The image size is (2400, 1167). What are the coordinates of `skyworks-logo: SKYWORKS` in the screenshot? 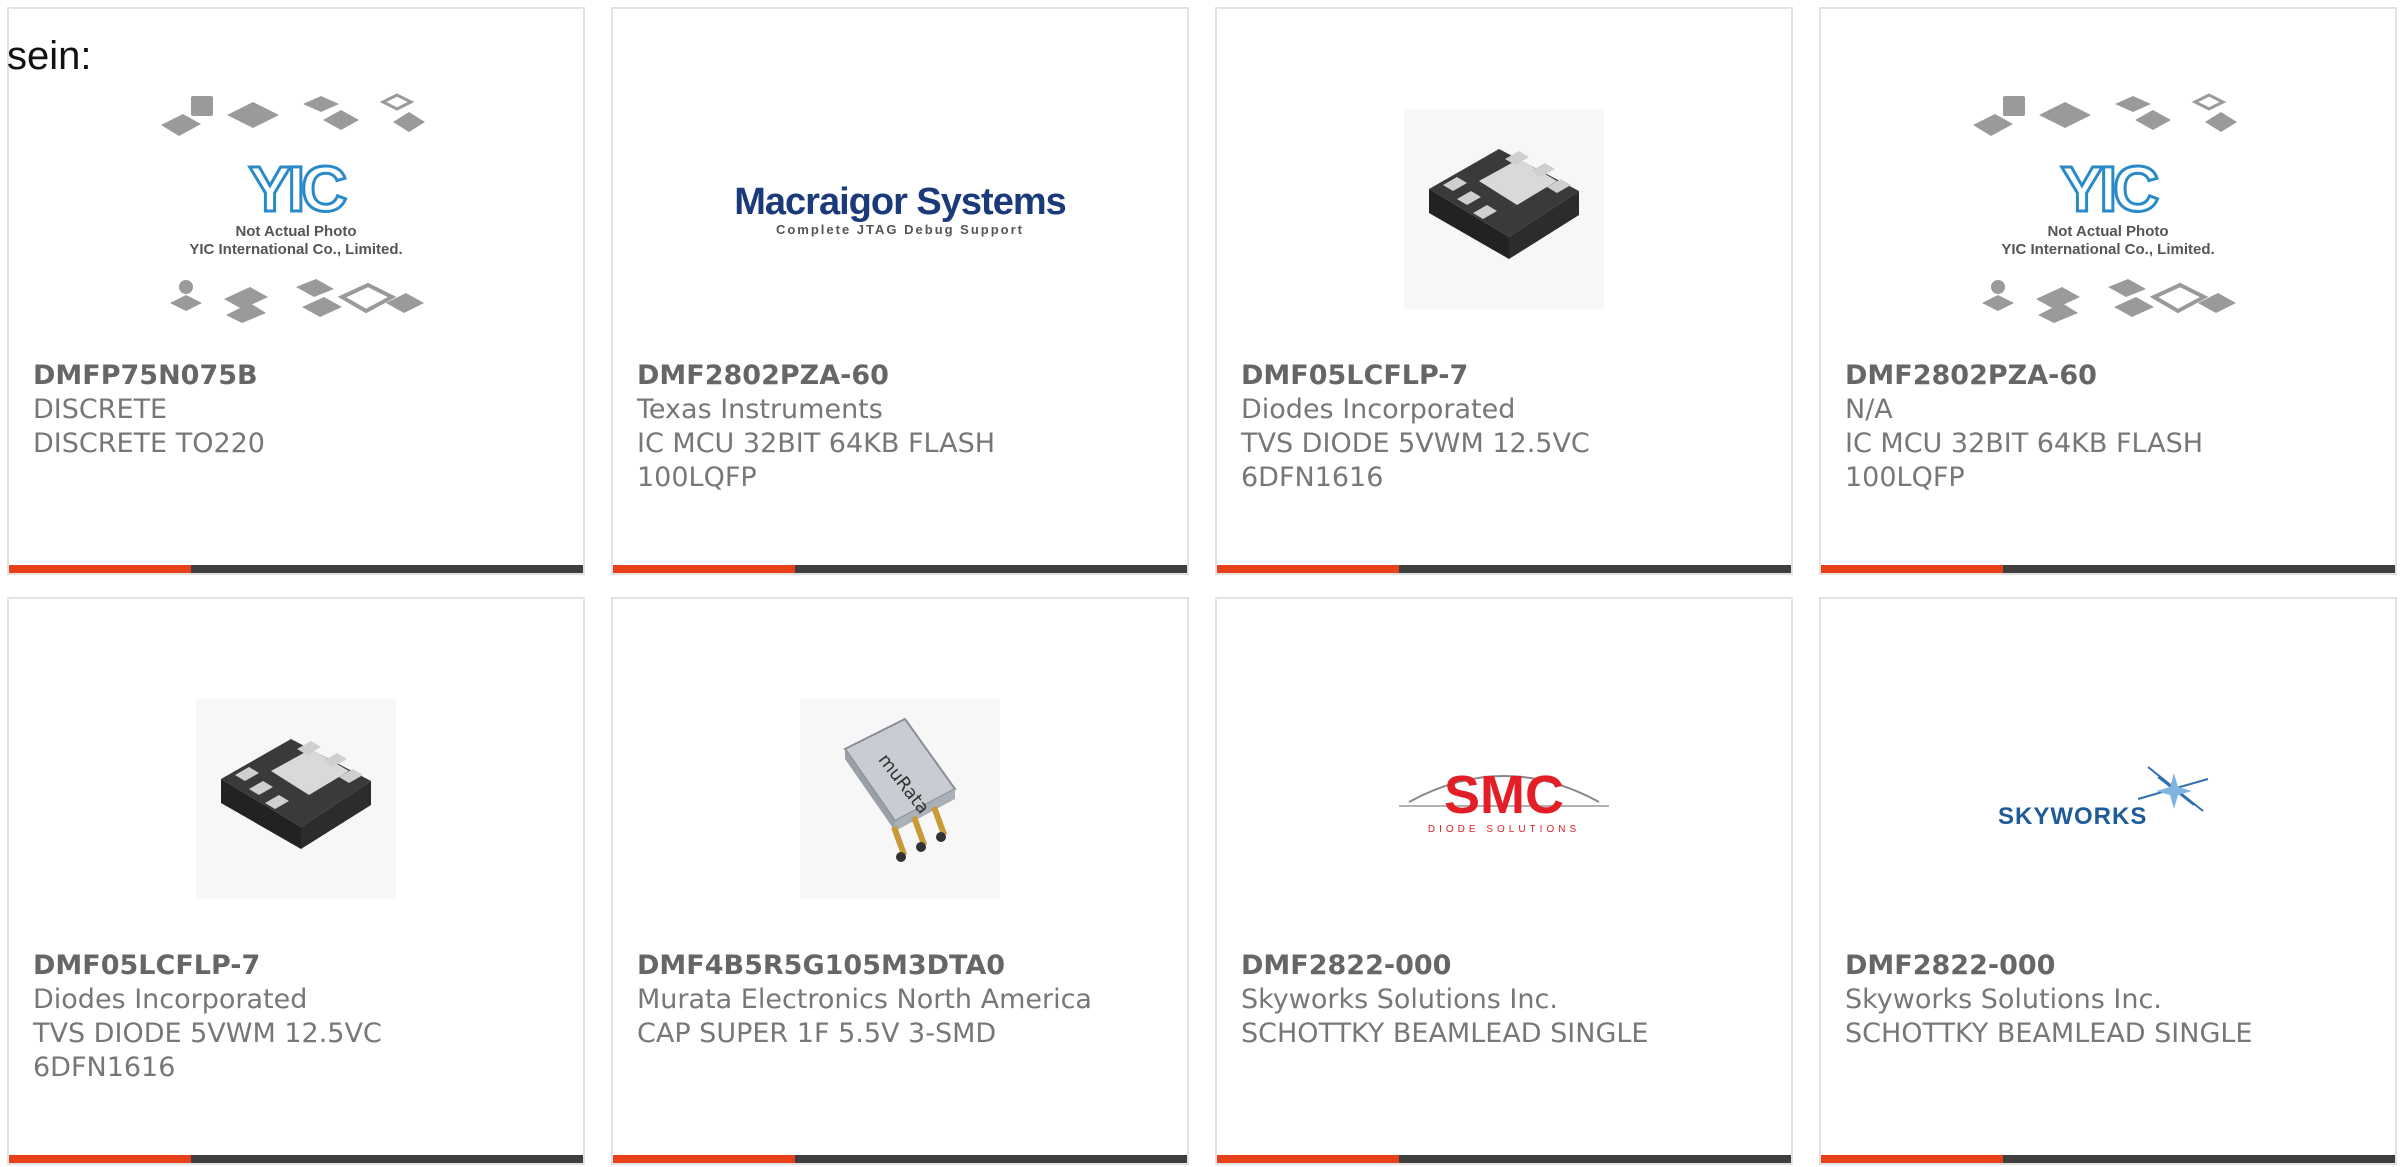 It's located at (2108, 799).